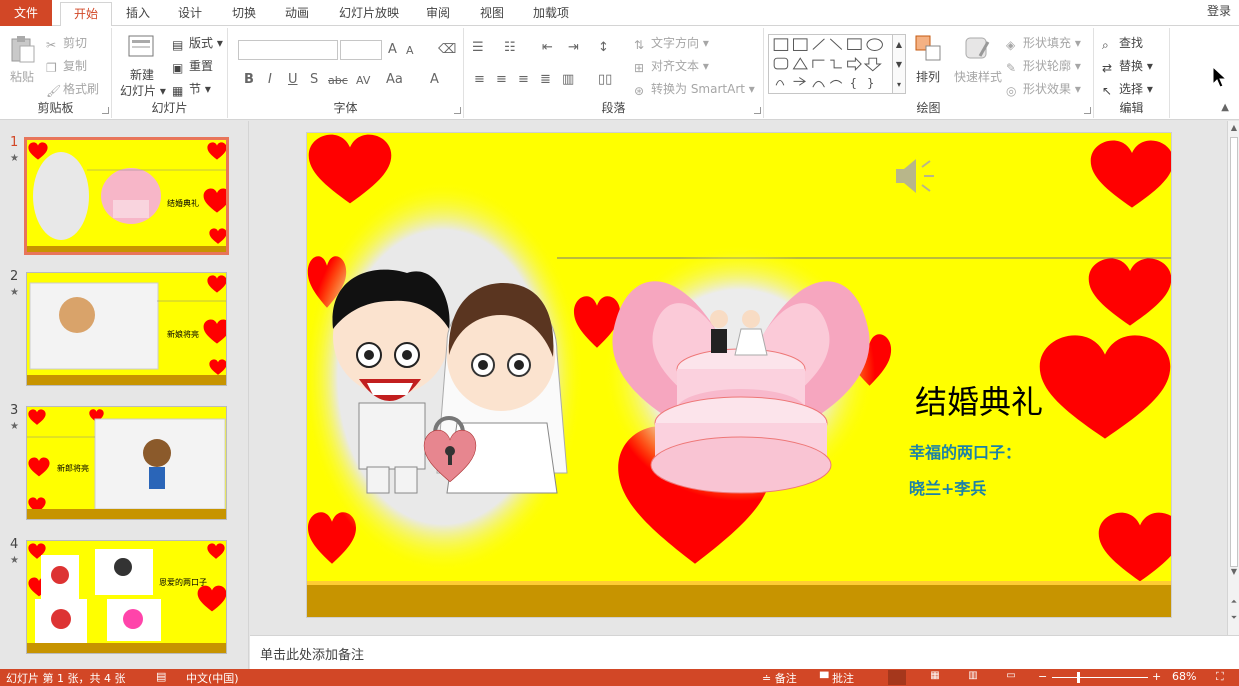 The width and height of the screenshot is (1239, 686). What do you see at coordinates (928, 76) in the screenshot?
I see `arrange-button: 排列` at bounding box center [928, 76].